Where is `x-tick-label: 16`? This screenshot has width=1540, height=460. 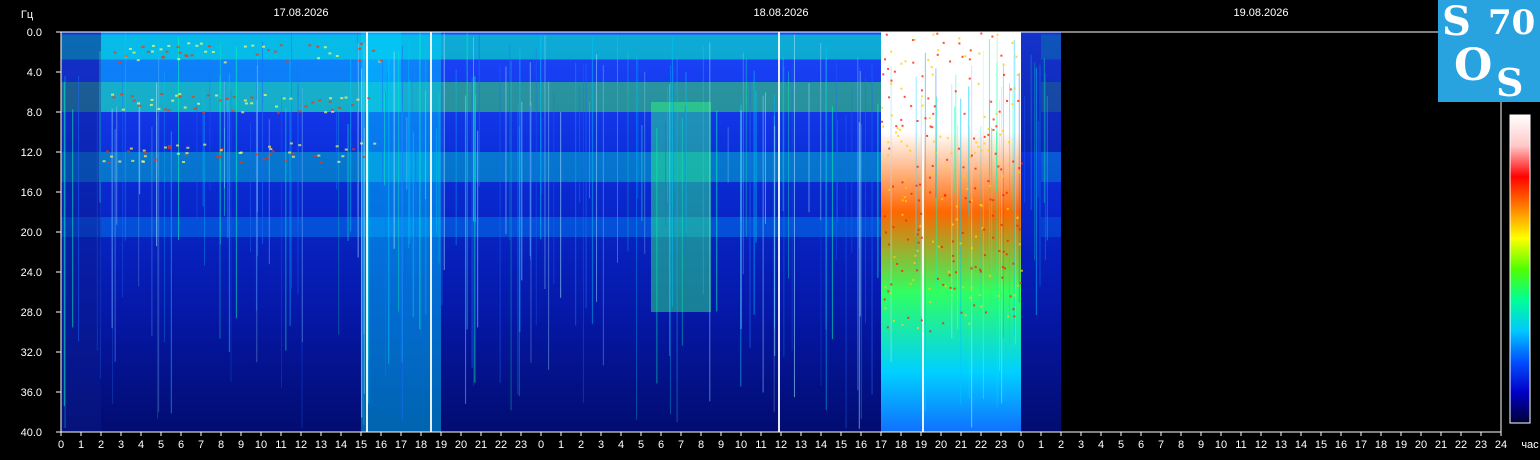 x-tick-label: 16 is located at coordinates (861, 445).